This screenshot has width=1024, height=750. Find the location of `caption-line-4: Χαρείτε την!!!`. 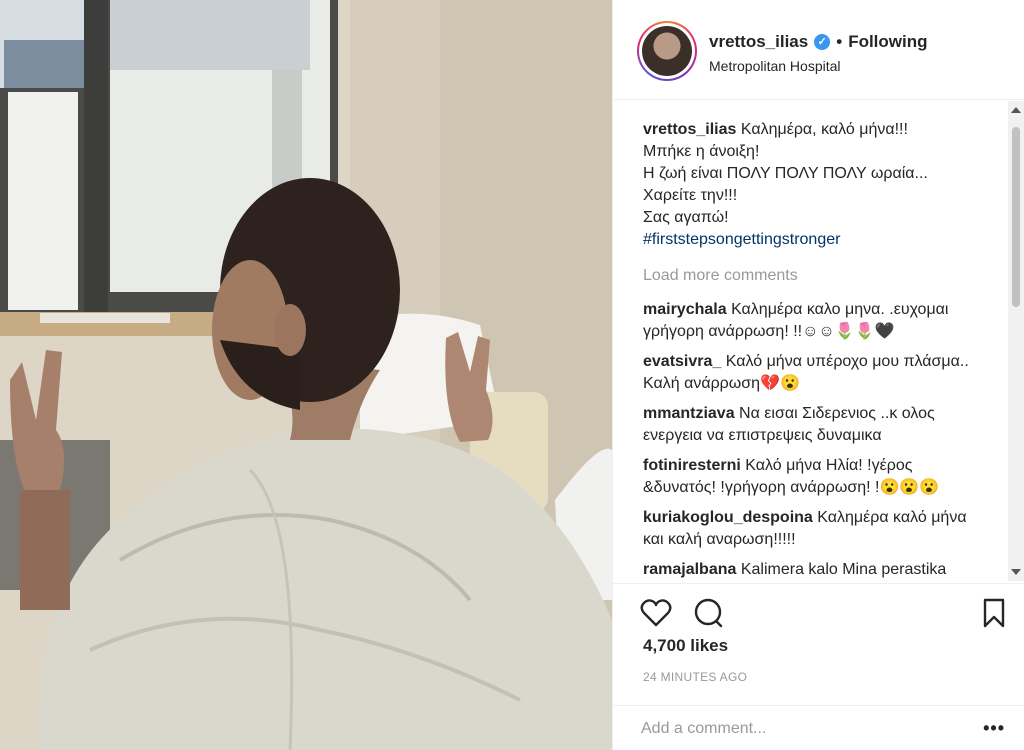

caption-line-4: Χαρείτε την!!! is located at coordinates (690, 195).